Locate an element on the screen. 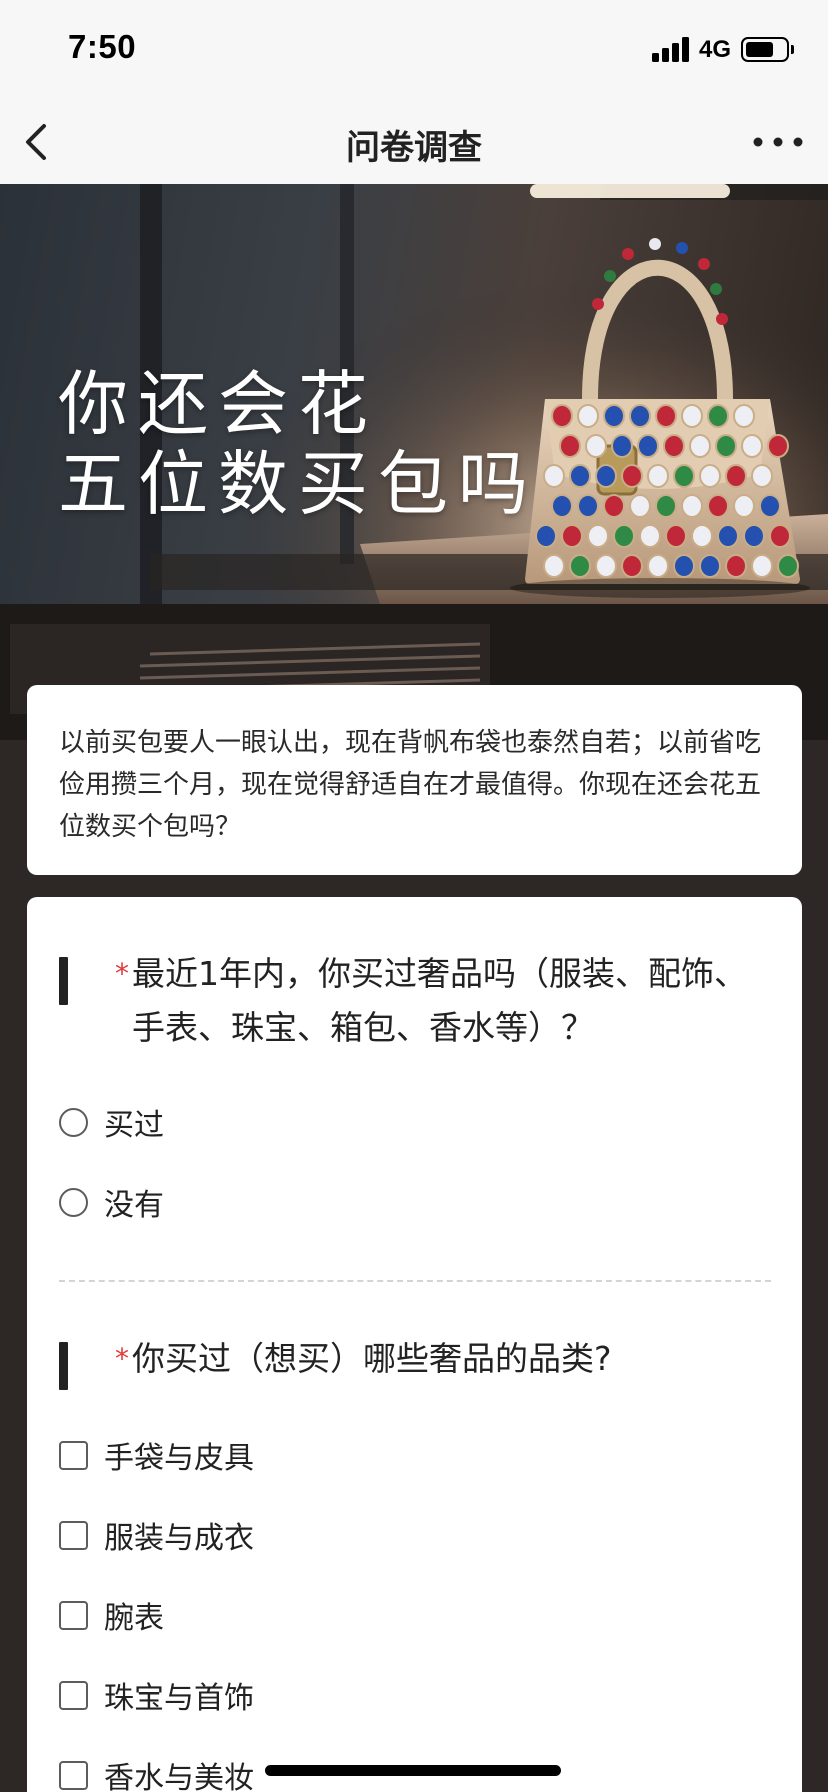  home-indicator is located at coordinates (413, 1770).